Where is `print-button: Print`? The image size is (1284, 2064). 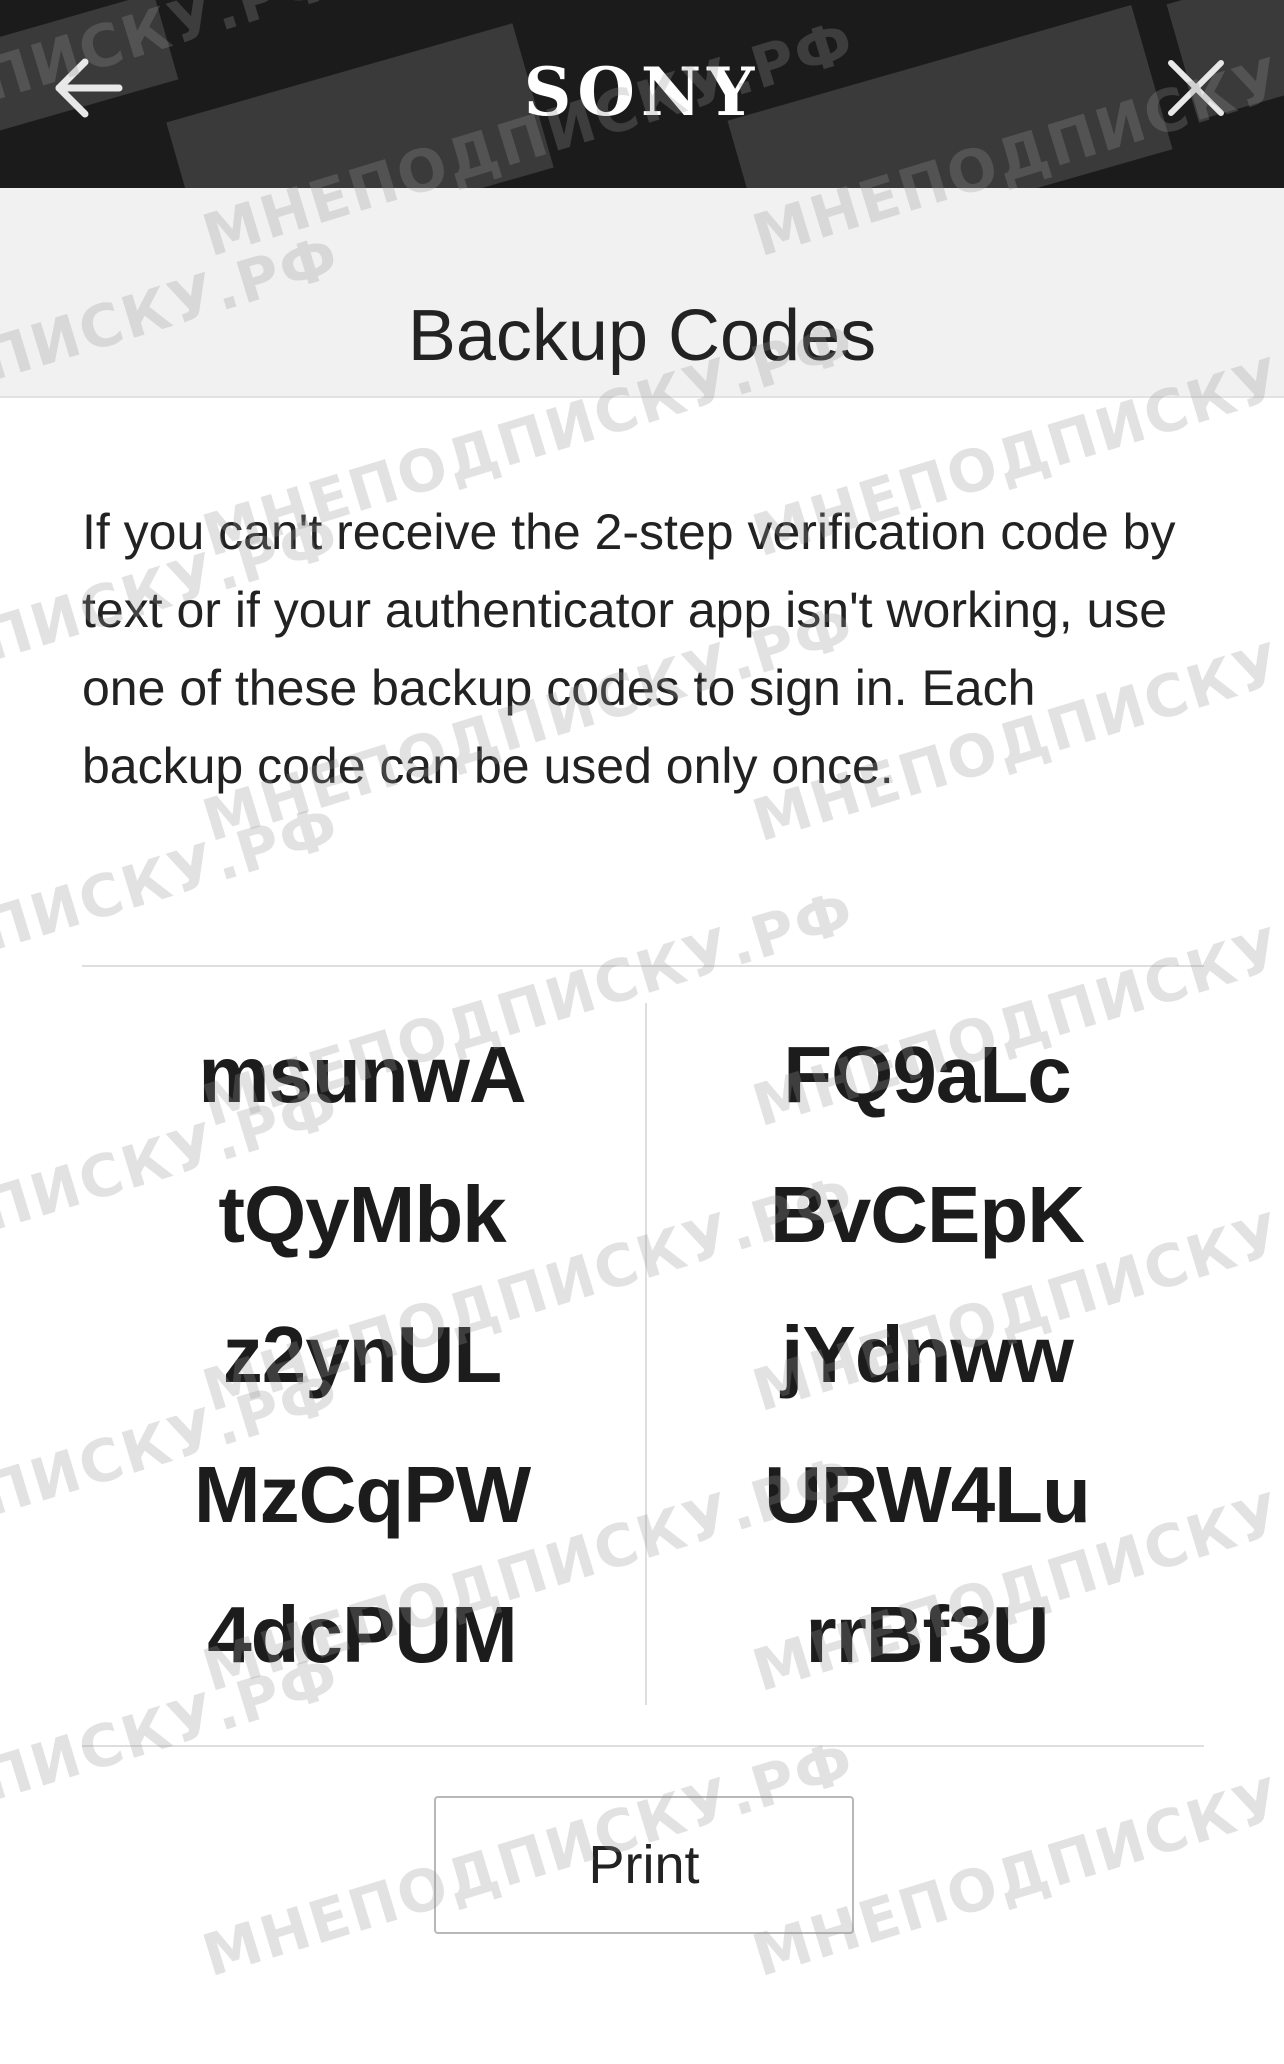 print-button: Print is located at coordinates (644, 1865).